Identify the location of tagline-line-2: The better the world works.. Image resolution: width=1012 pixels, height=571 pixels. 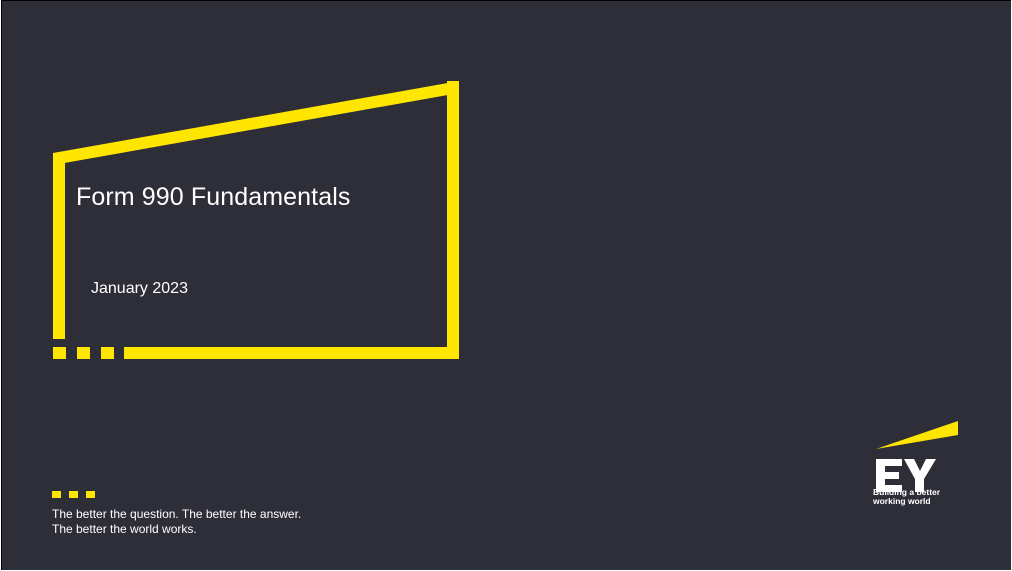
(124, 529).